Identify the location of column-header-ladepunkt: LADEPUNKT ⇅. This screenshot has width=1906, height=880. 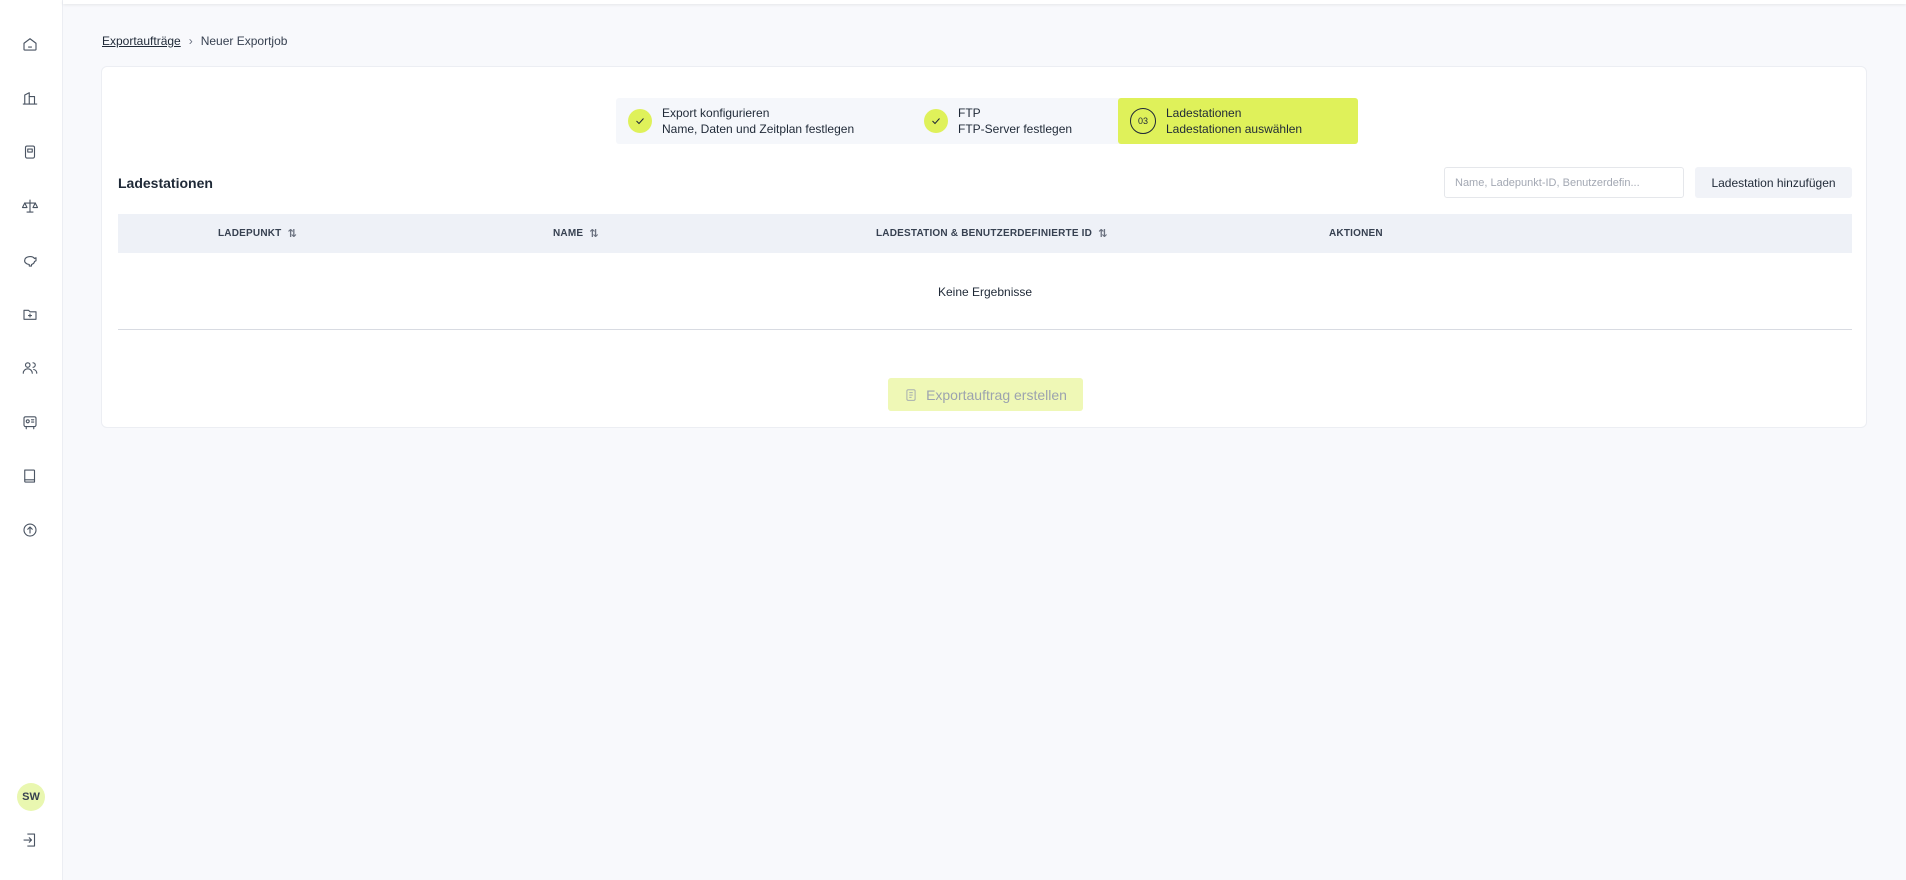
(257, 233).